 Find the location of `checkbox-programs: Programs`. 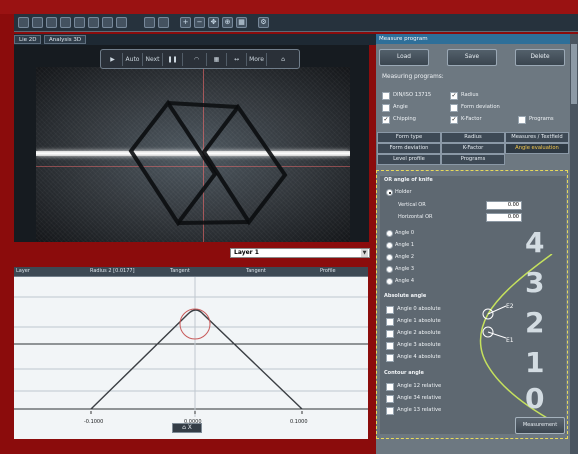

checkbox-programs: Programs is located at coordinates (543, 121).